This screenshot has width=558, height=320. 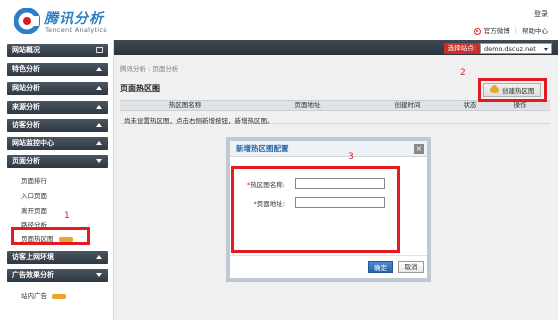 I want to click on login-link: 登录, so click(x=541, y=14).